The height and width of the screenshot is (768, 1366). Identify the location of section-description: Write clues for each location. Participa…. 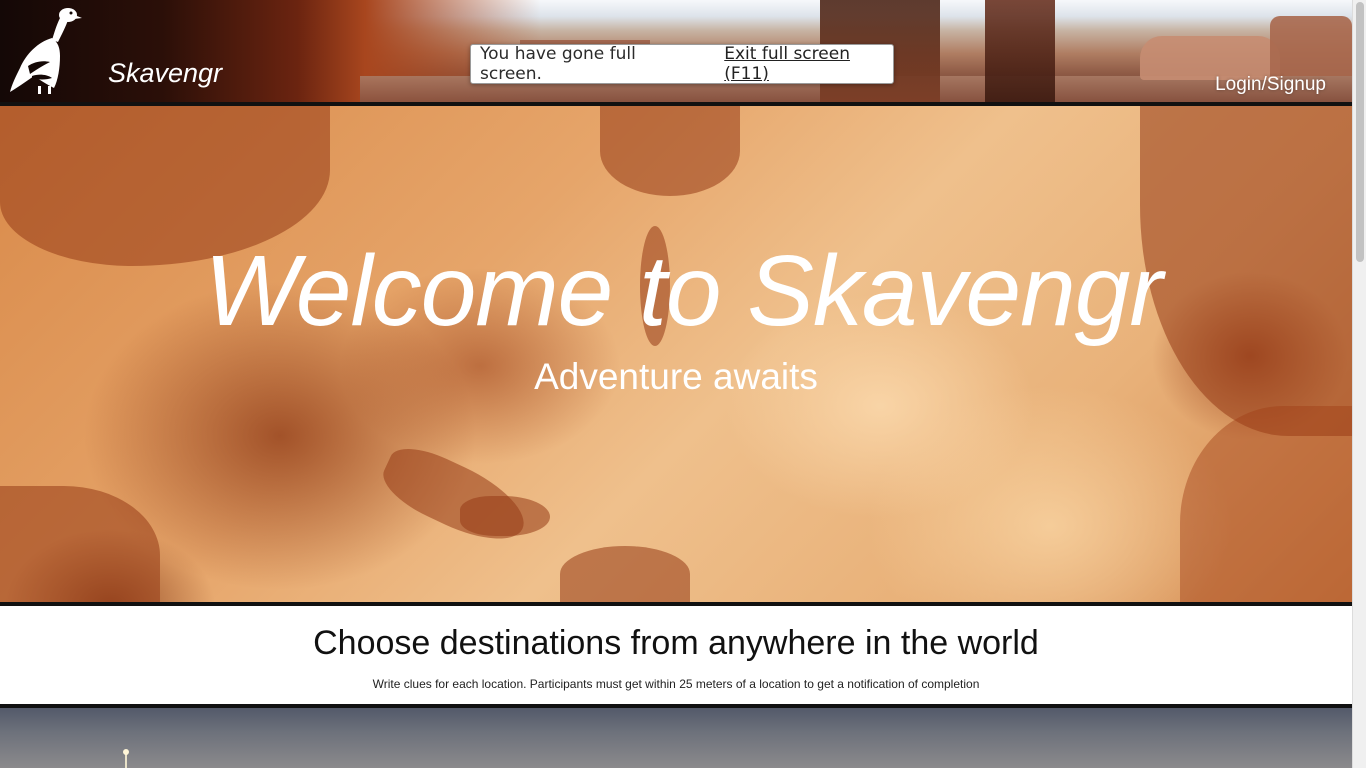
(676, 684).